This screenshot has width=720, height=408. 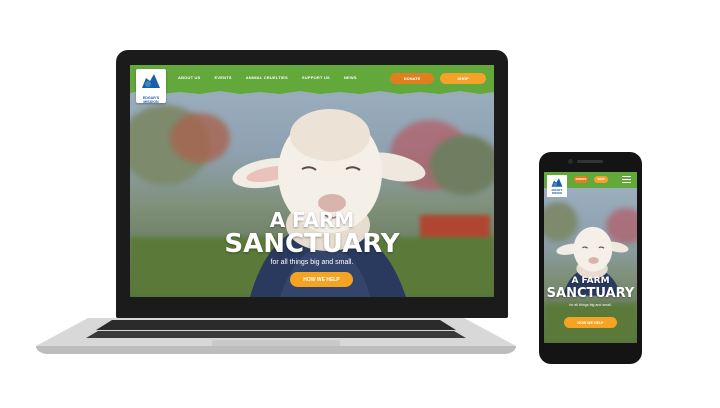 What do you see at coordinates (581, 179) in the screenshot?
I see `mobile-donate-button: DONATE` at bounding box center [581, 179].